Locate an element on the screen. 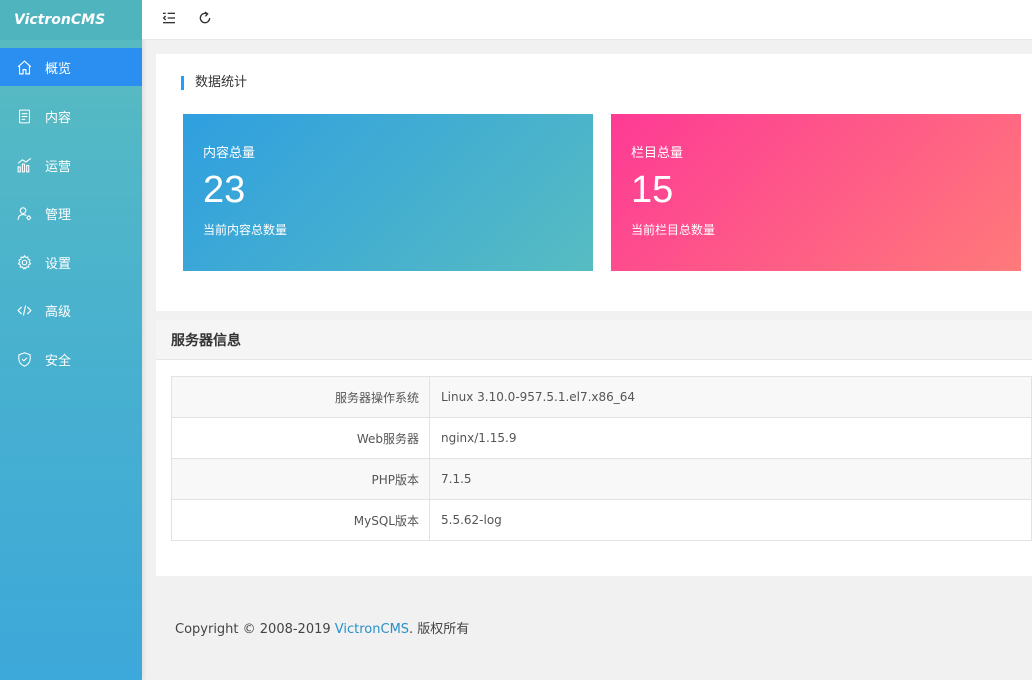 The width and height of the screenshot is (1032, 680). server-info-title: 服务器信息 is located at coordinates (594, 340).